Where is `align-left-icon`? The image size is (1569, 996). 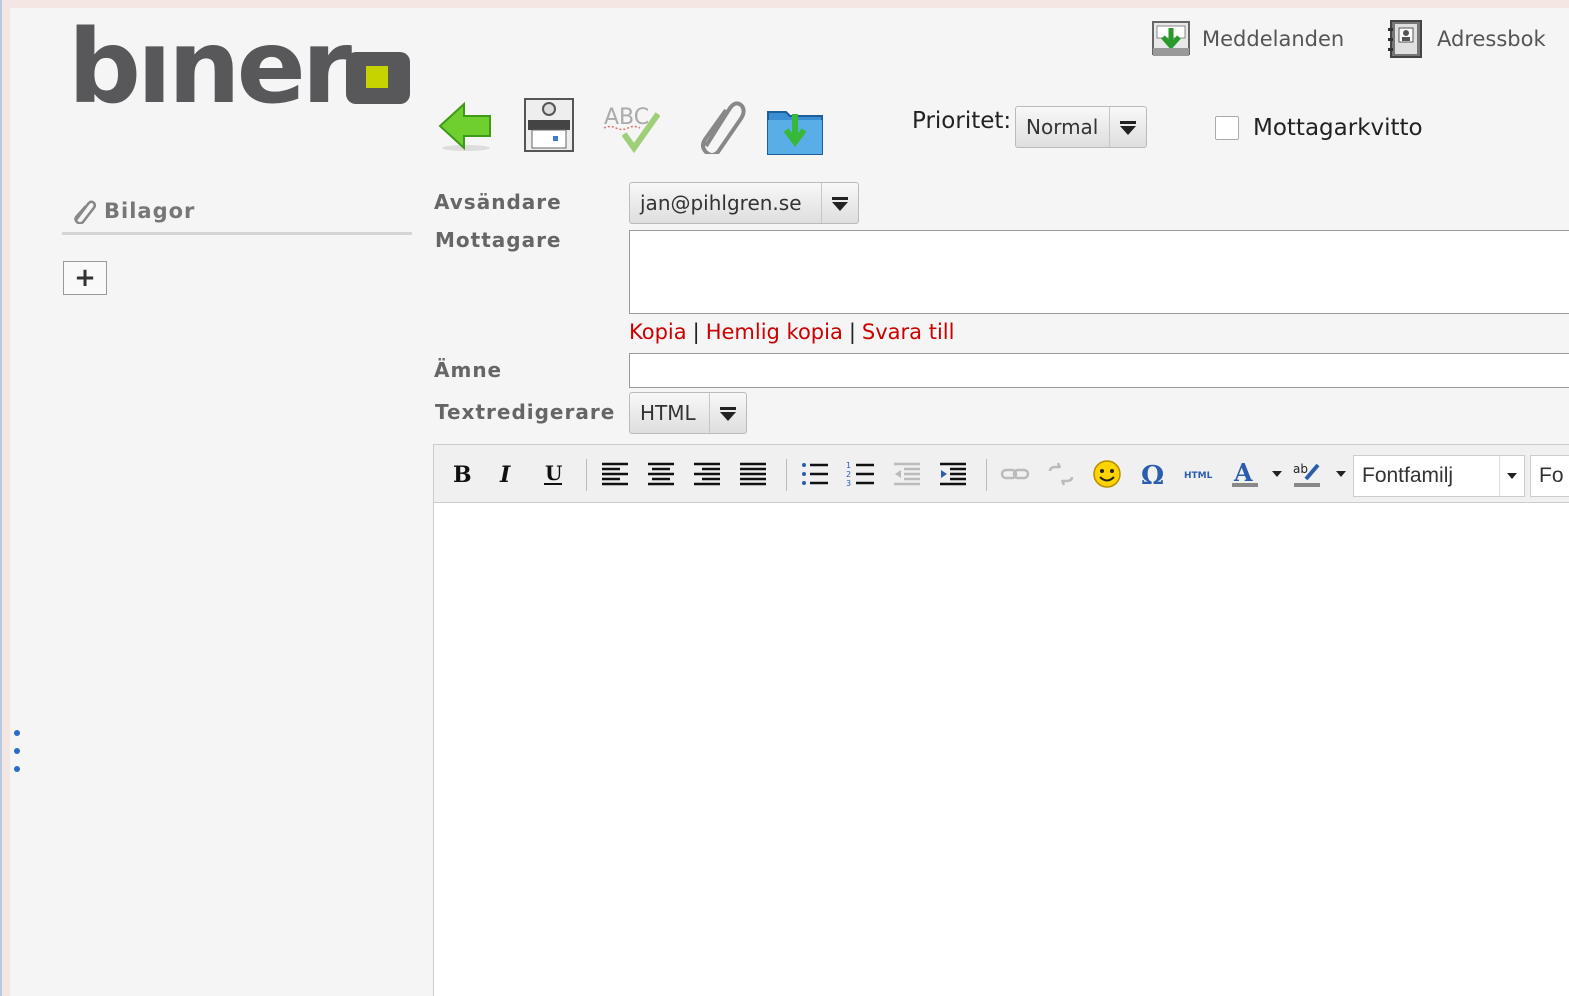 align-left-icon is located at coordinates (615, 474).